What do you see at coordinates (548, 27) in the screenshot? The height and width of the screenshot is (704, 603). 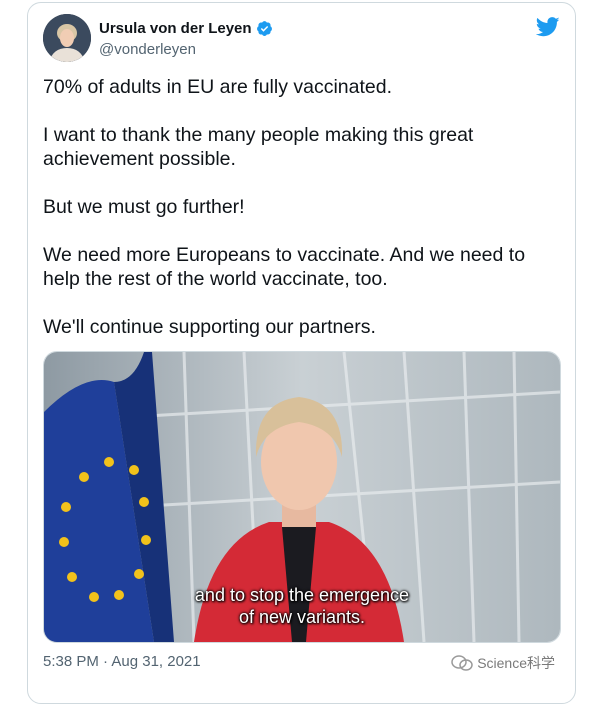 I see `twitter-bird-icon` at bounding box center [548, 27].